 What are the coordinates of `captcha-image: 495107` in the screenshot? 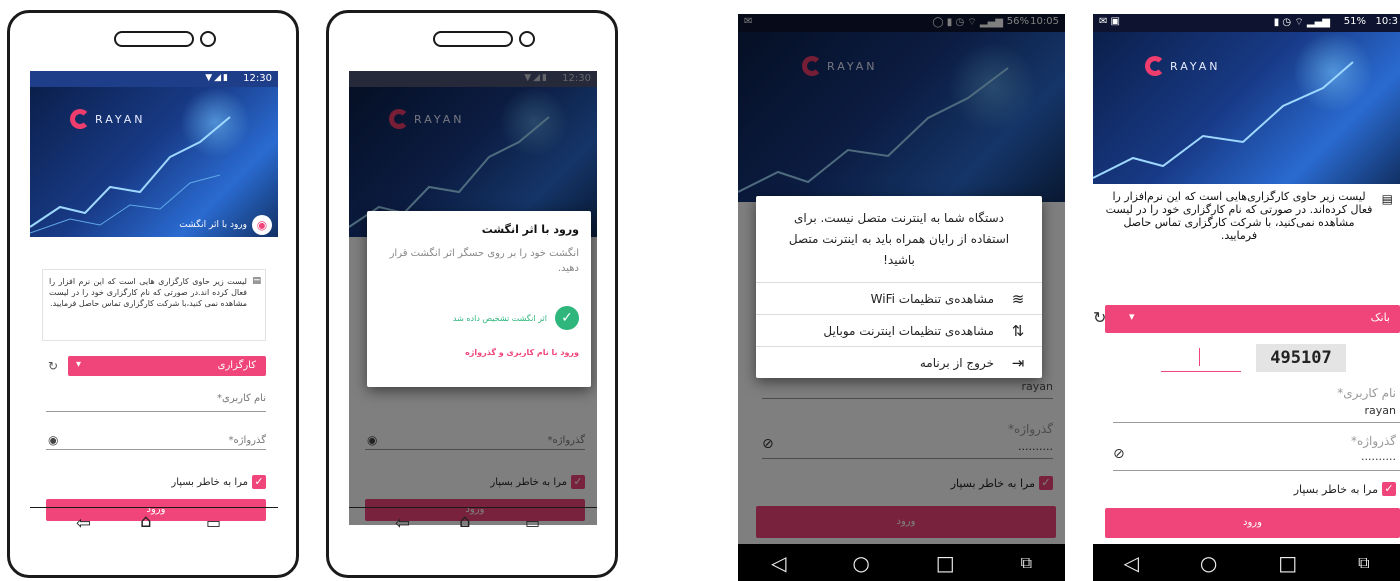 It's located at (1301, 358).